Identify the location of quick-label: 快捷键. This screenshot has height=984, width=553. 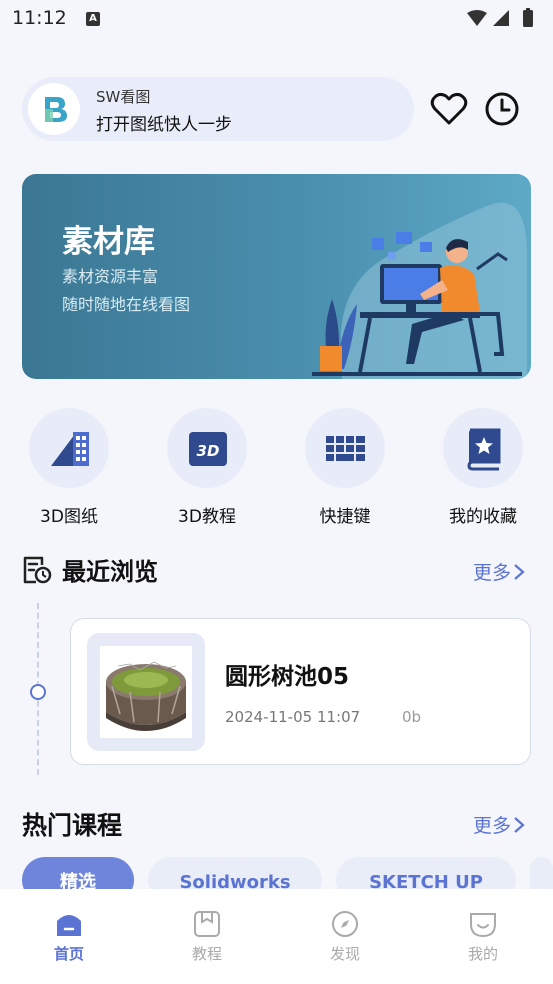
(345, 517).